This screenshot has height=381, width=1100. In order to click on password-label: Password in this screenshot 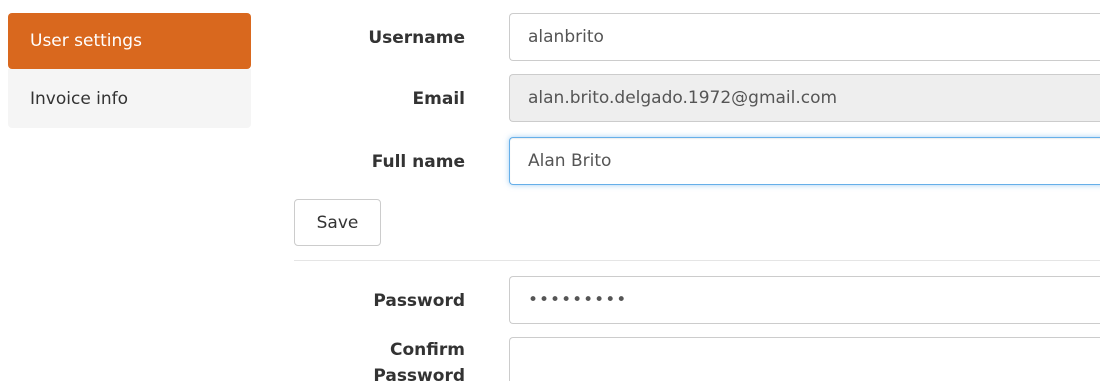, I will do `click(419, 301)`.